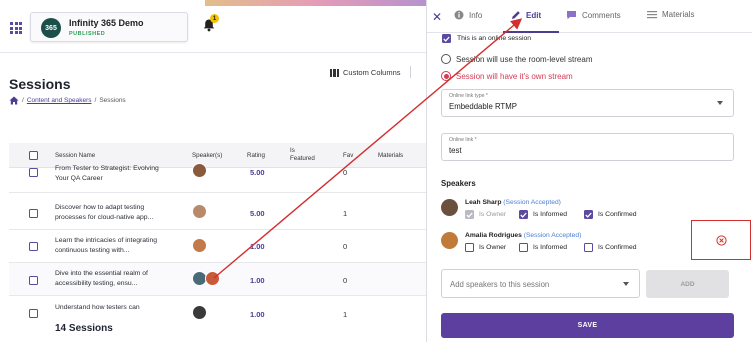 This screenshot has width=752, height=342. Describe the element at coordinates (459, 15) in the screenshot. I see `info-icon` at that location.